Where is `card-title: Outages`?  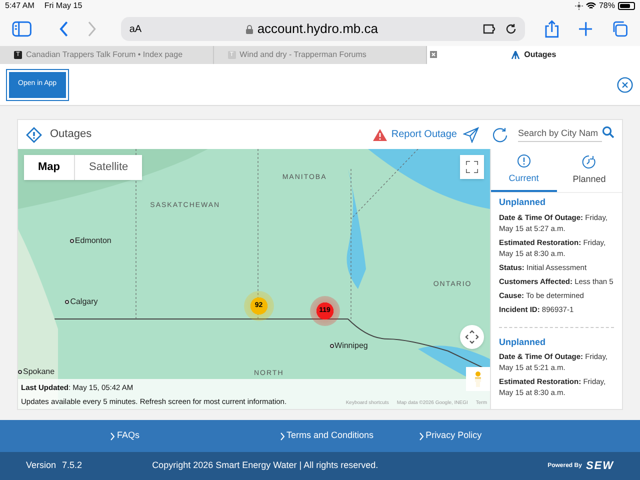 card-title: Outages is located at coordinates (71, 134).